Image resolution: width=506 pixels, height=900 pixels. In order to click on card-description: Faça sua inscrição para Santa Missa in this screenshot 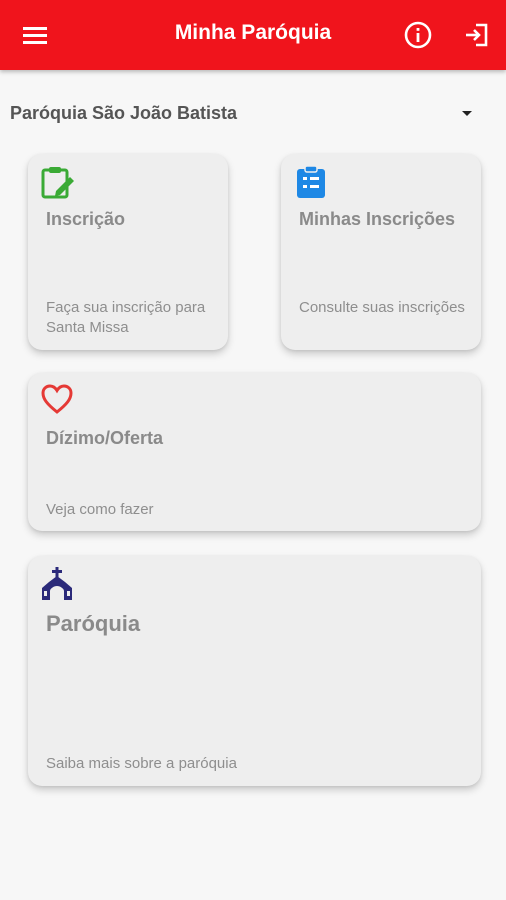, I will do `click(126, 317)`.